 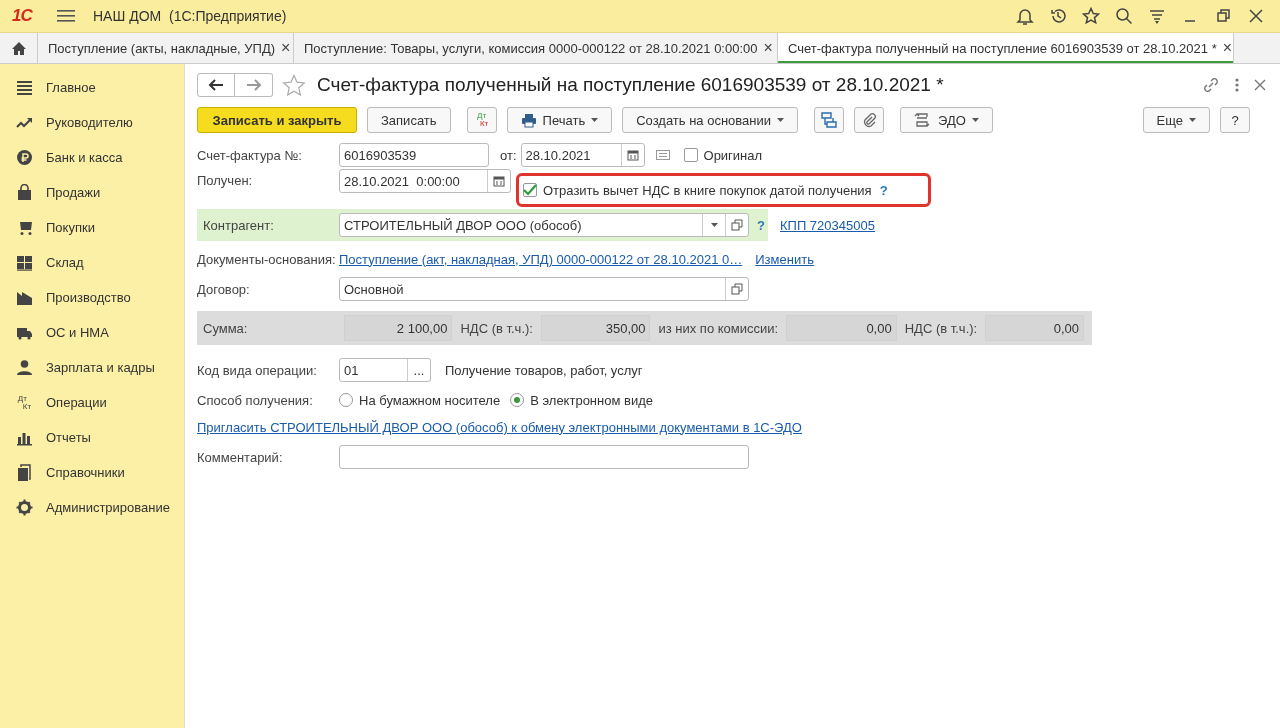 I want to click on radio-label: На бумажном носителе, so click(x=430, y=400).